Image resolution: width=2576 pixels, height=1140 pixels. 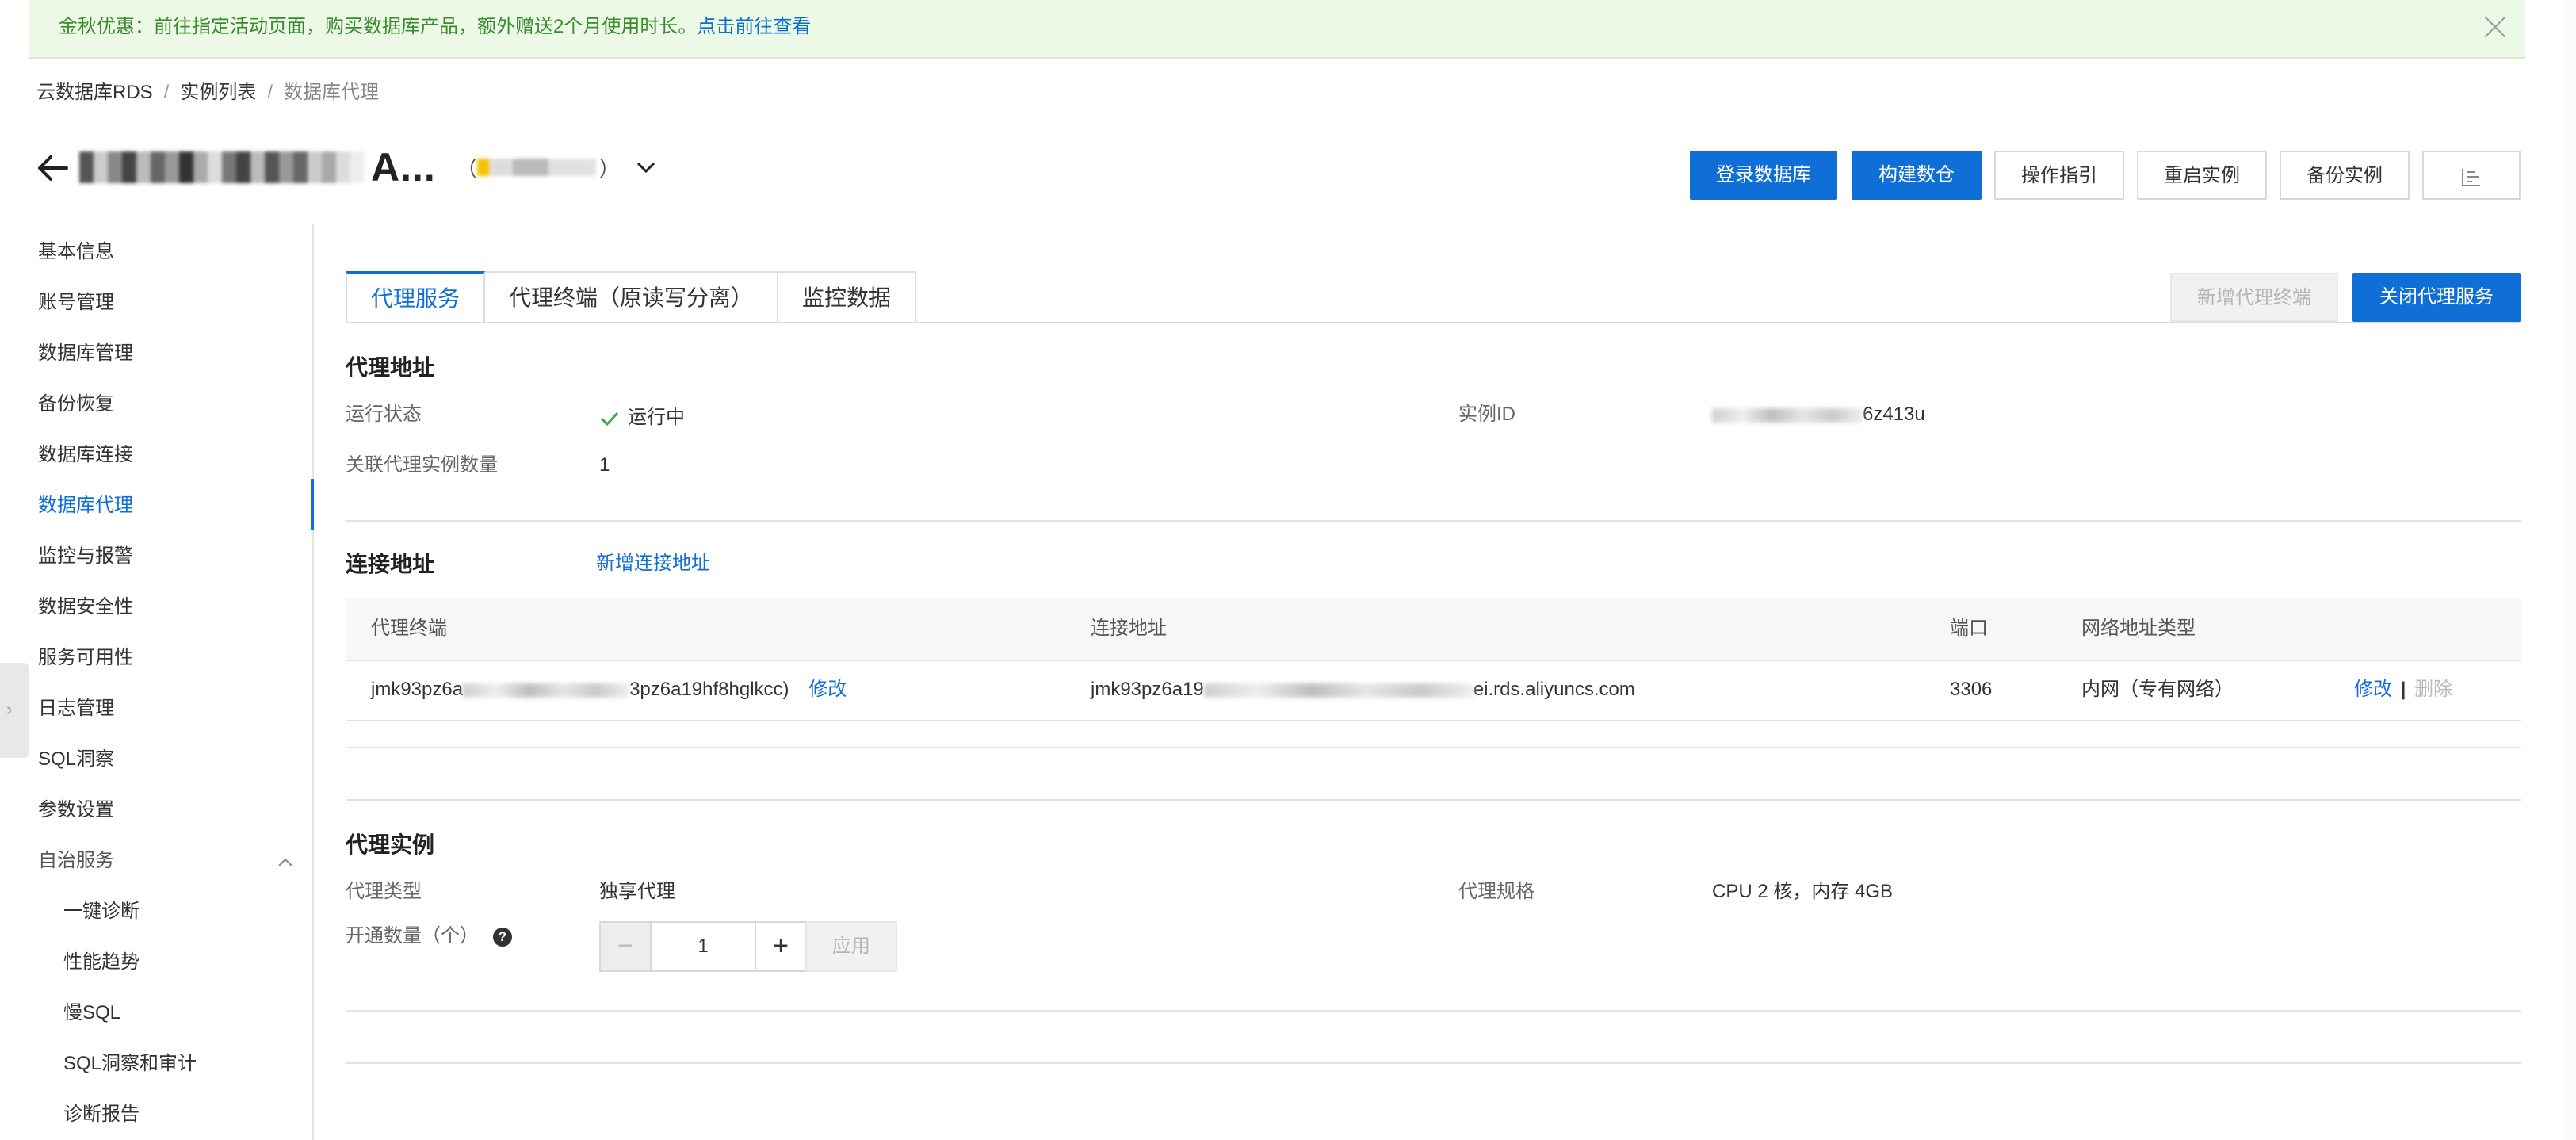 What do you see at coordinates (416, 297) in the screenshot?
I see `tab-proxy-service: 代理服务` at bounding box center [416, 297].